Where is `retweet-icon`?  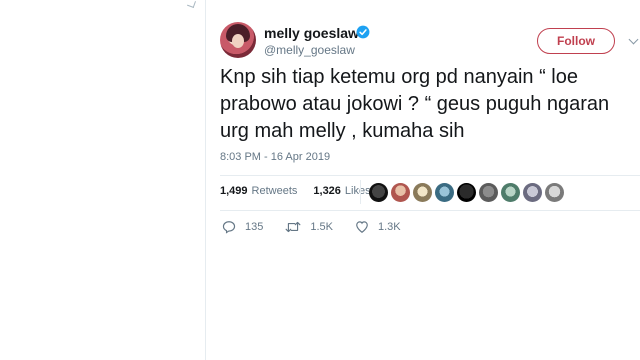
retweet-icon is located at coordinates (293, 227).